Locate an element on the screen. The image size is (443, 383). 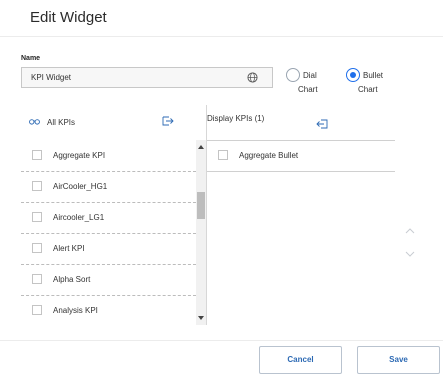
save-button: Save is located at coordinates (398, 360).